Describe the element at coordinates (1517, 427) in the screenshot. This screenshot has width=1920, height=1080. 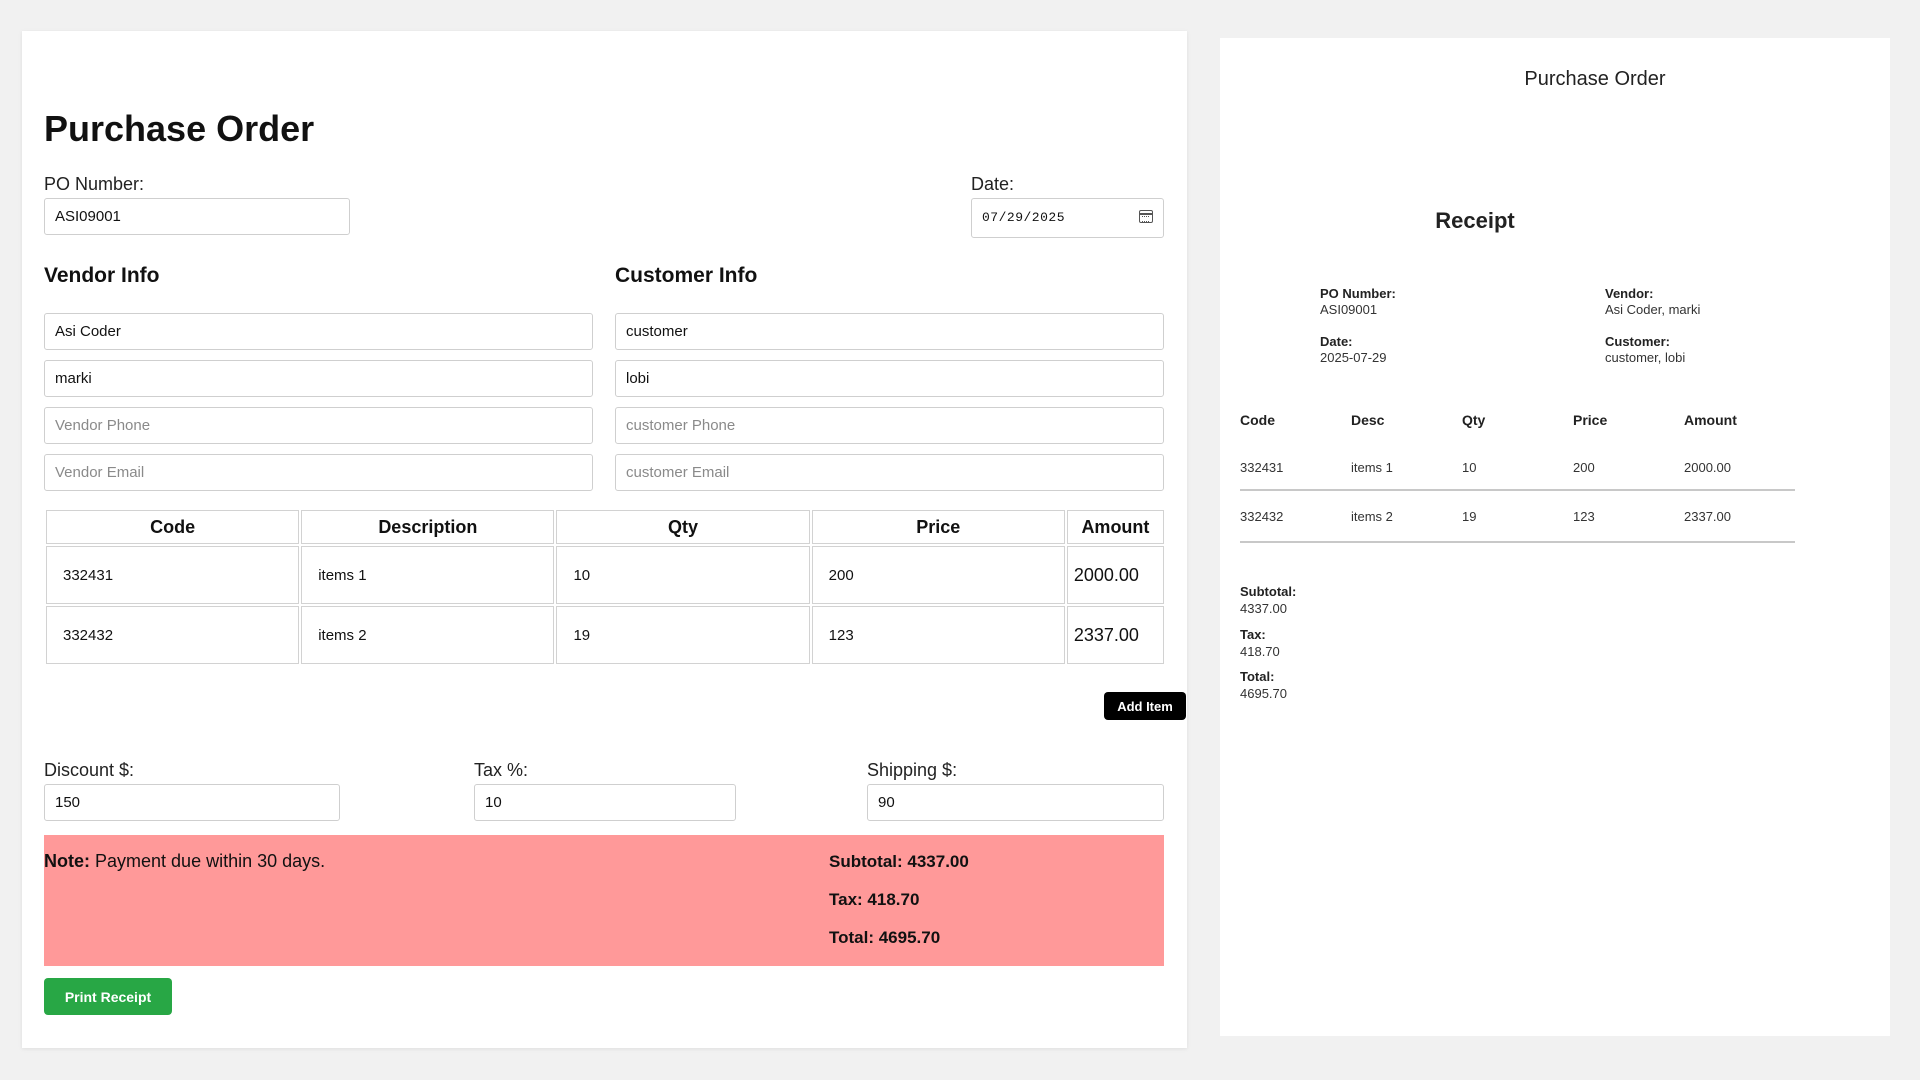
I see `receipt-header-row: Code Desc Qty Price Amount` at that location.